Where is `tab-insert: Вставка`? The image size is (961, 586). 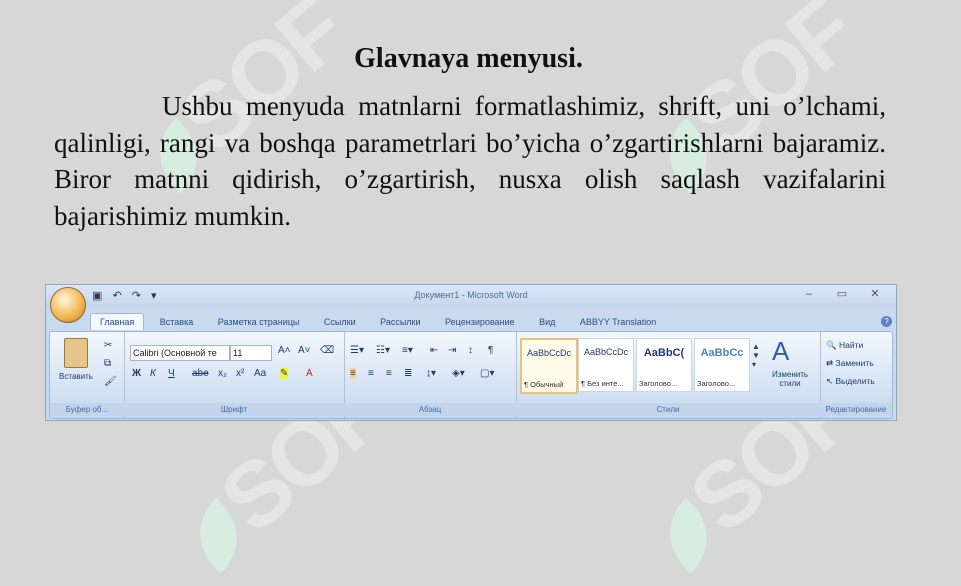 tab-insert: Вставка is located at coordinates (176, 322).